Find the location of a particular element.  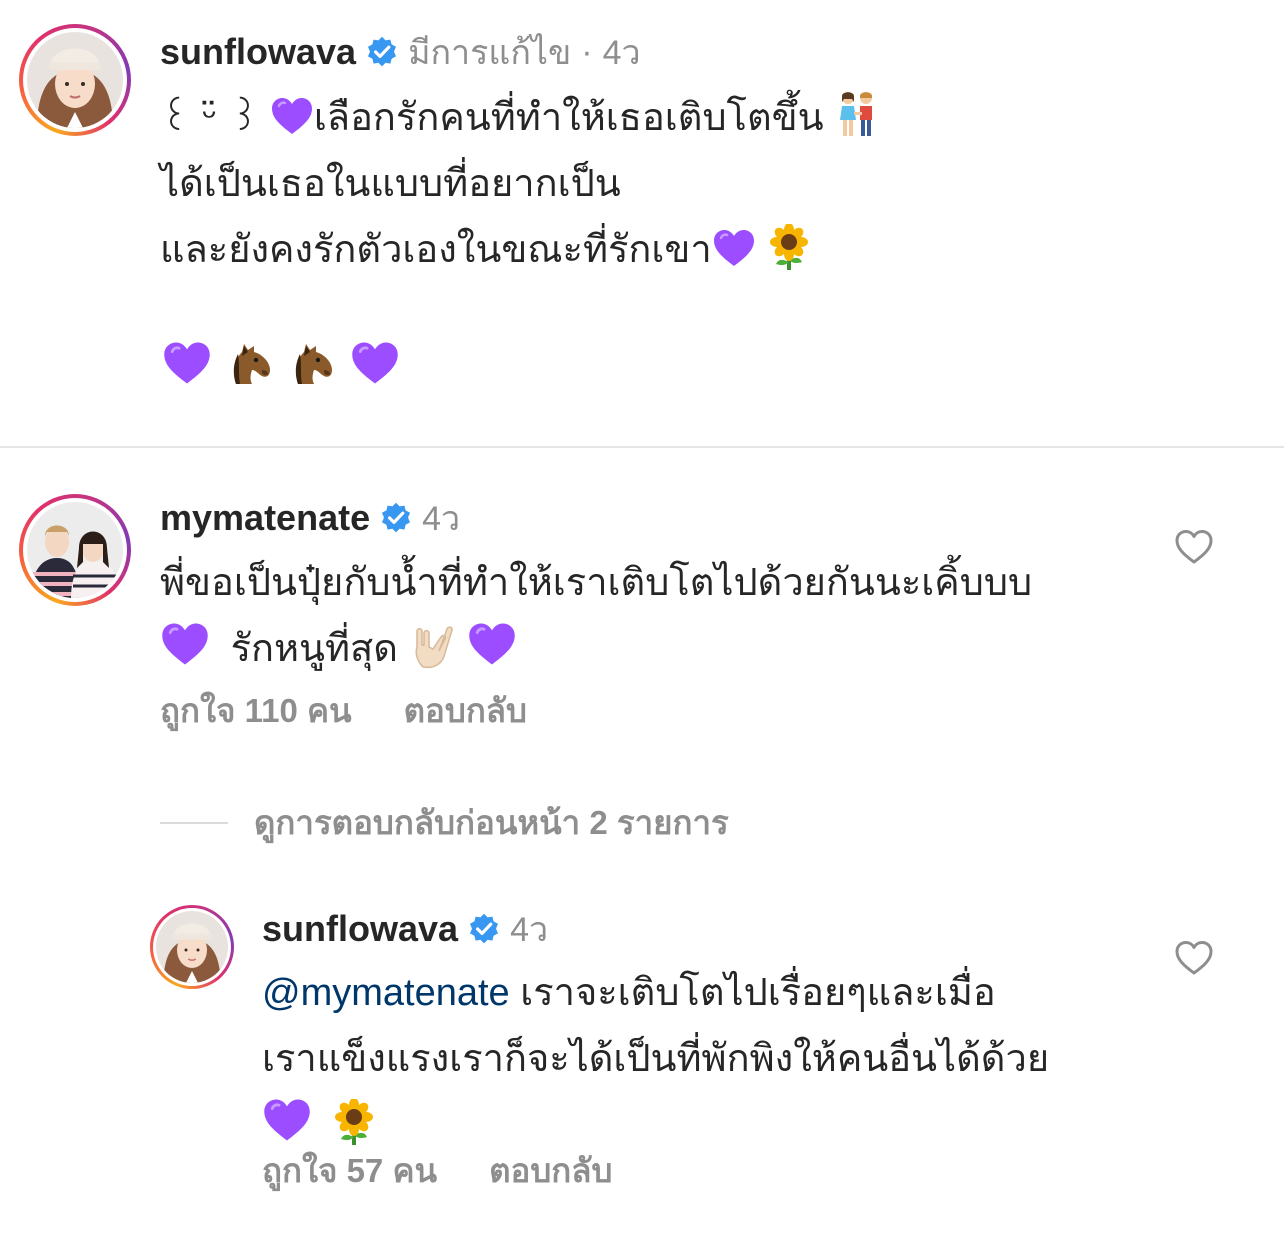

comment-text: เราจะเติบโตไปเรื่อยๆและเมื่อ is located at coordinates (758, 993).